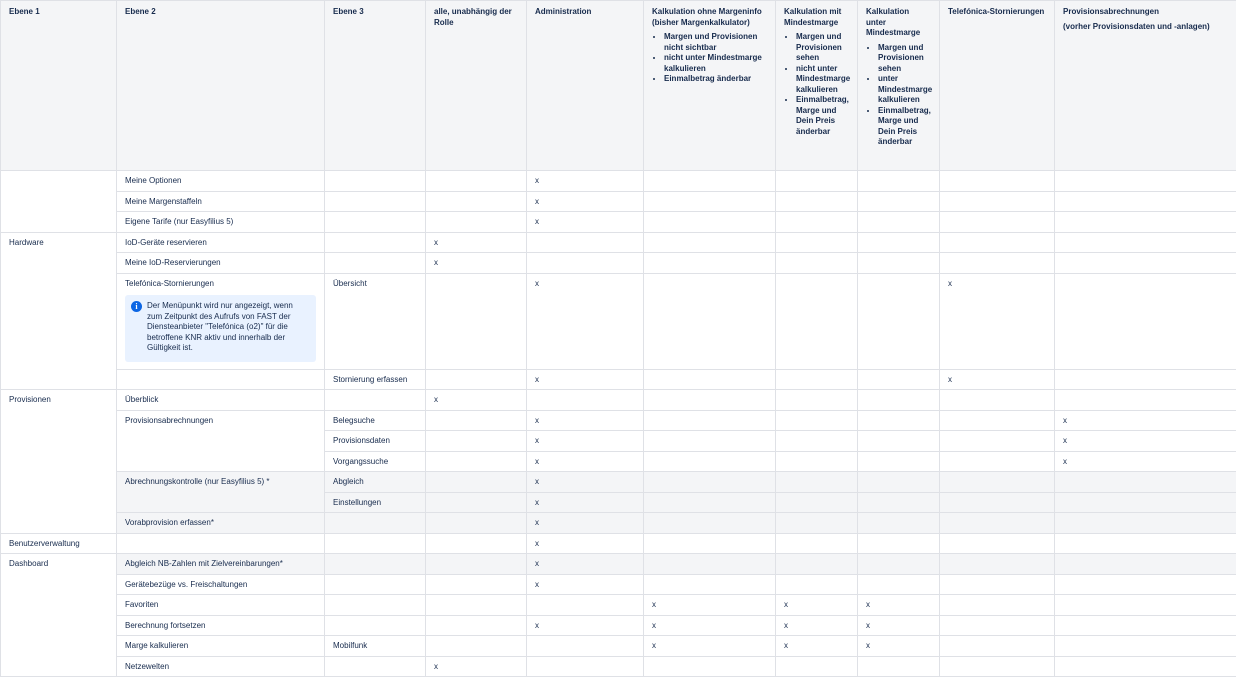  I want to click on cell-netzewelten: Netzewelten, so click(220, 666).